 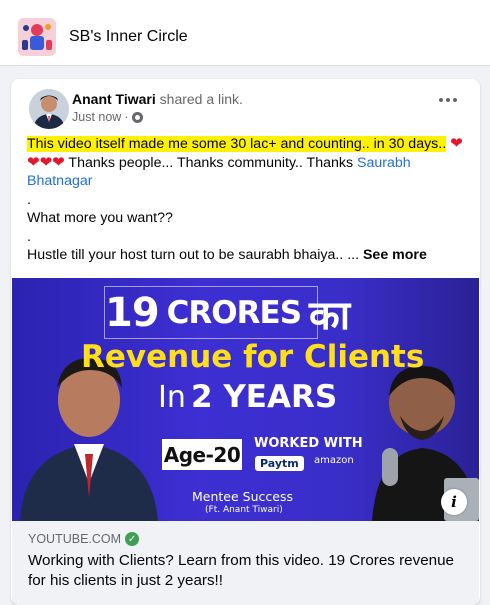 What do you see at coordinates (132, 313) in the screenshot?
I see `thumbnail-number: 19` at bounding box center [132, 313].